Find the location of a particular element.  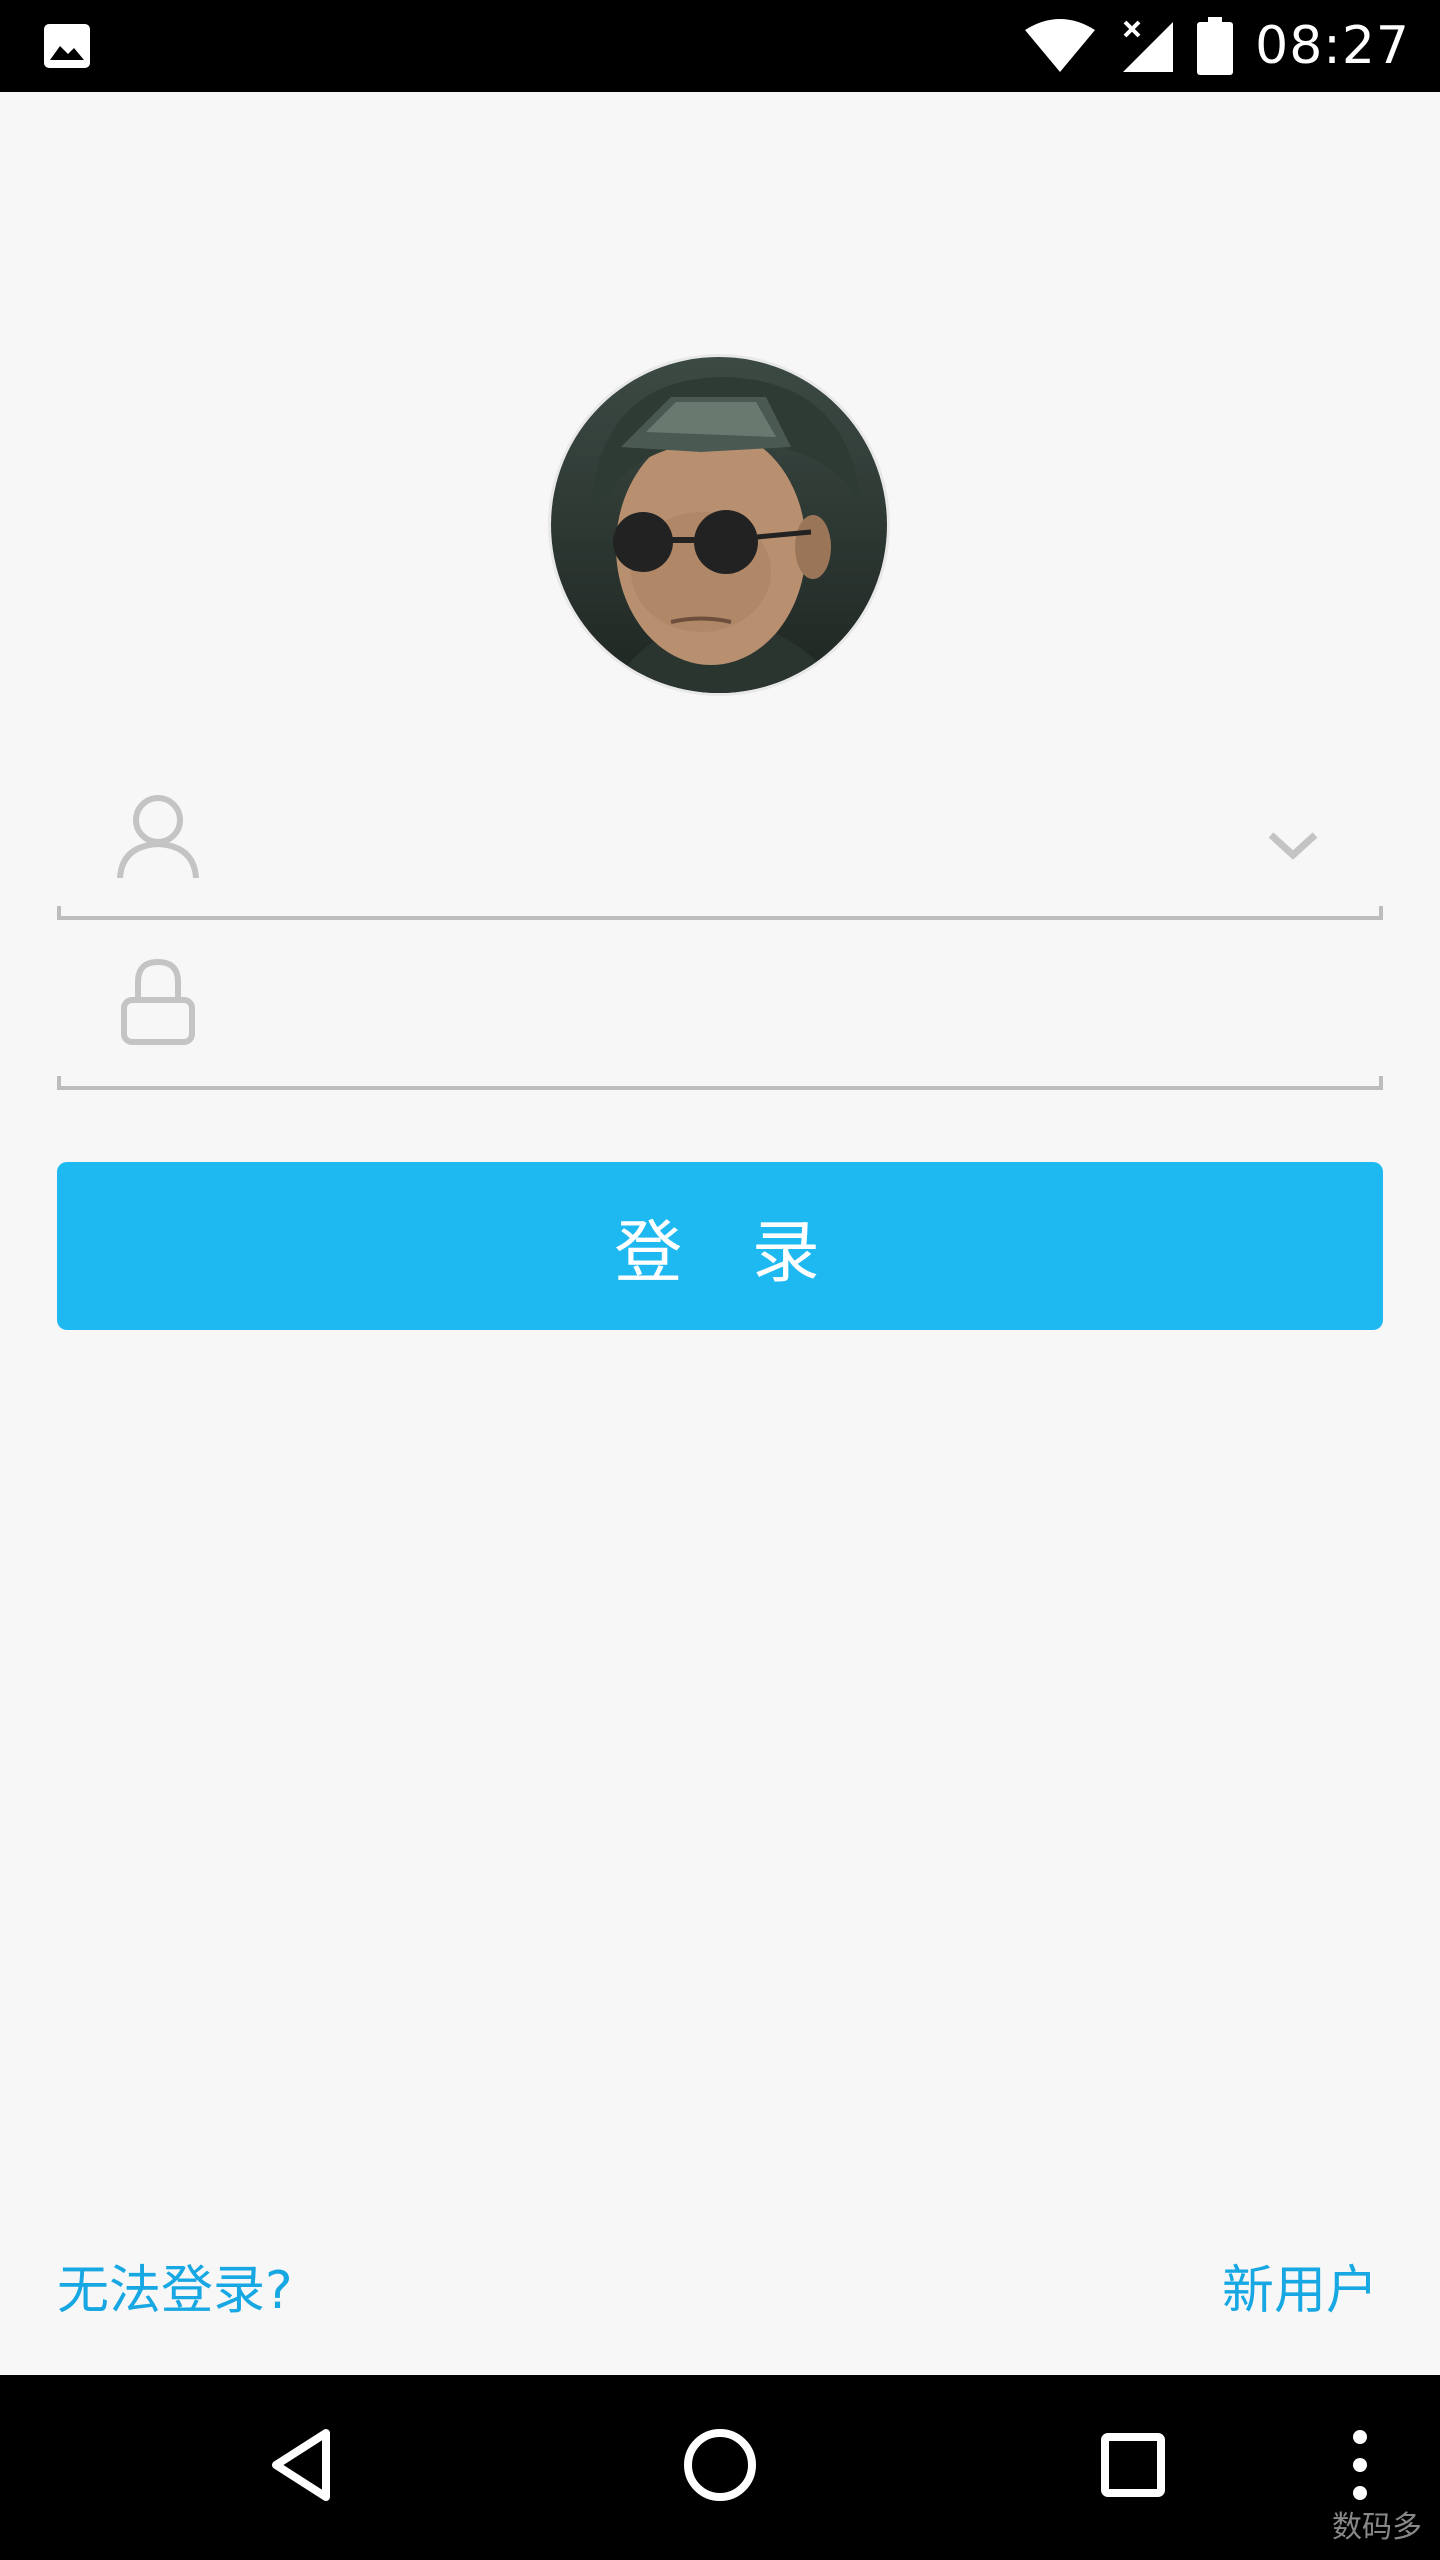

username-field is located at coordinates (720, 845).